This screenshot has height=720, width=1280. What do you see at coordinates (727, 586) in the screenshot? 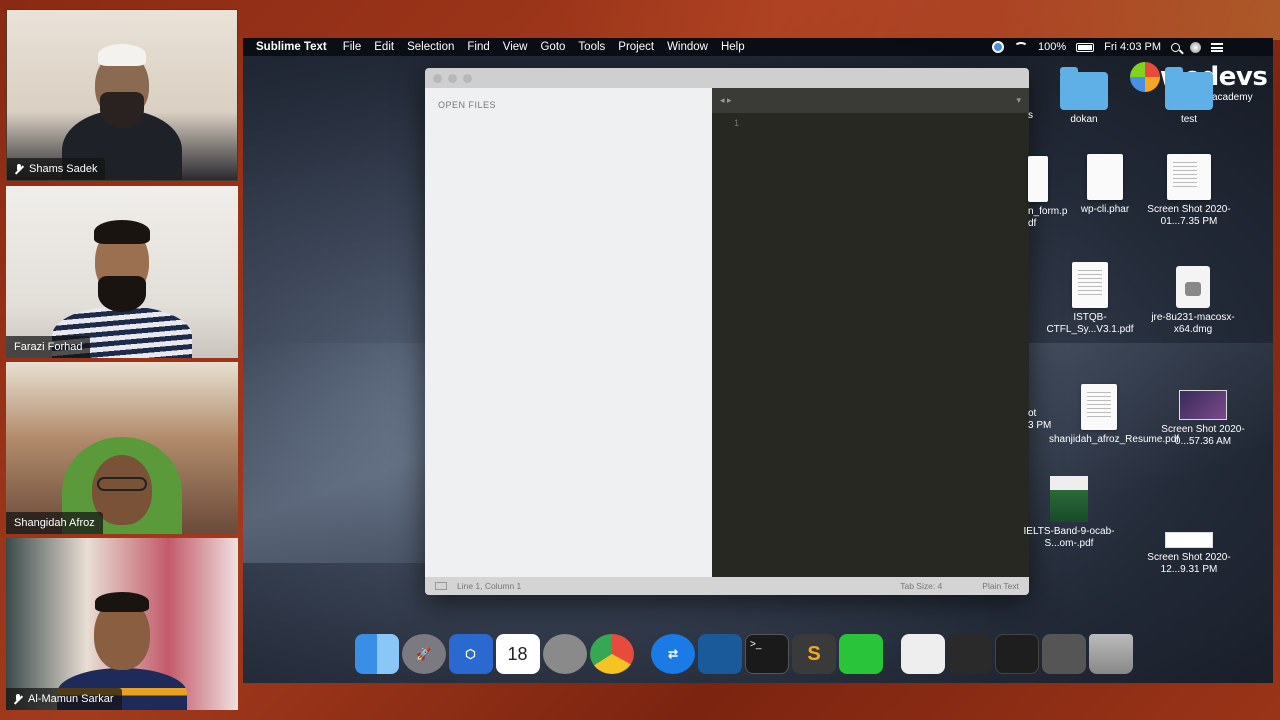
I see `status-bar: Line 1, Column 1 Tab Size: 4 Plain Text` at bounding box center [727, 586].